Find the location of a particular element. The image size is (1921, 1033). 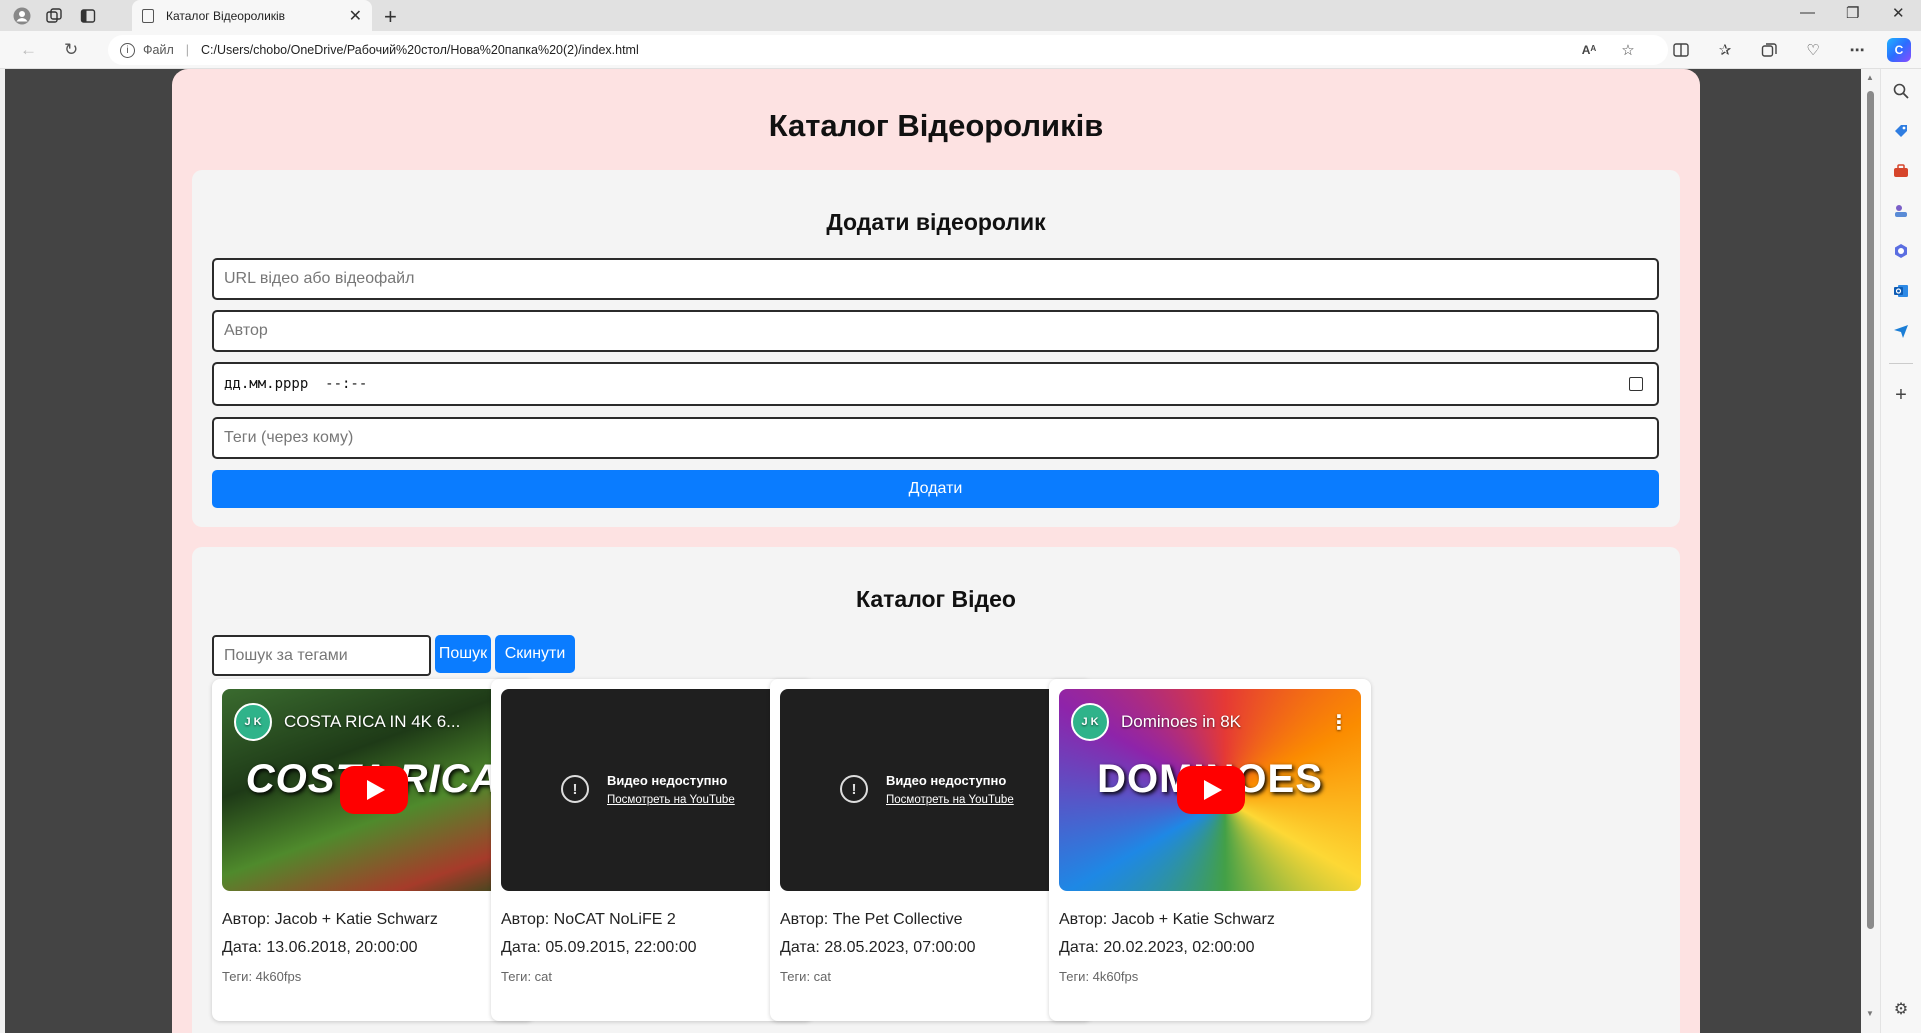

video-date: Дата: 28.05.2023, 07:00:00 is located at coordinates (878, 947).